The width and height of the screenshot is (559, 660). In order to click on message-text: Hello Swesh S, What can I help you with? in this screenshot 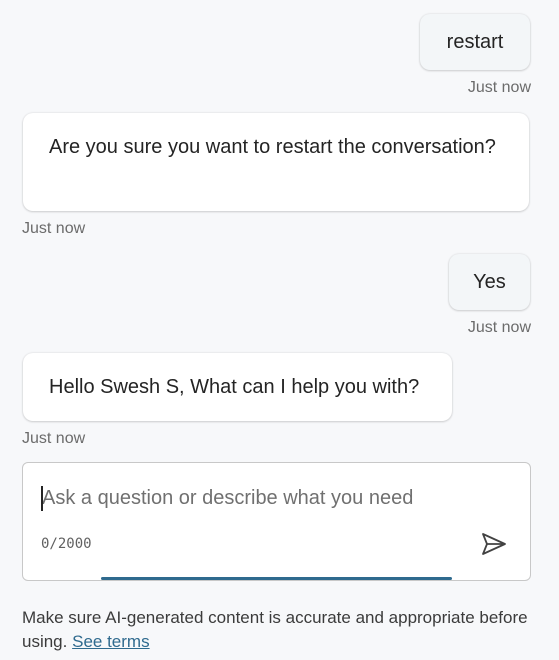, I will do `click(234, 387)`.